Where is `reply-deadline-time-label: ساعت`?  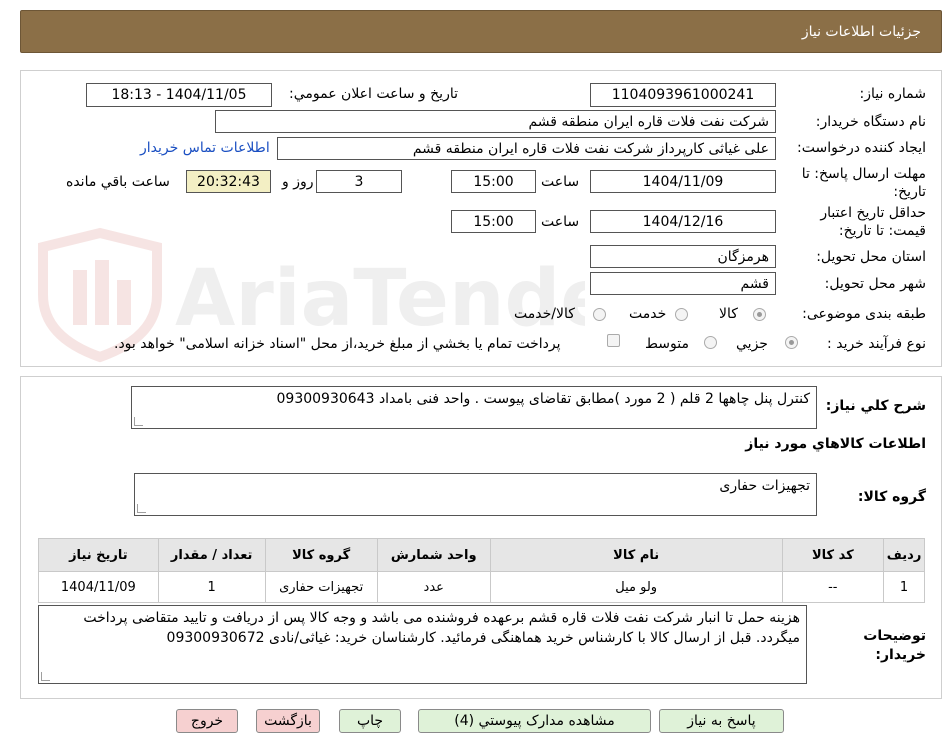 reply-deadline-time-label: ساعت is located at coordinates (560, 182).